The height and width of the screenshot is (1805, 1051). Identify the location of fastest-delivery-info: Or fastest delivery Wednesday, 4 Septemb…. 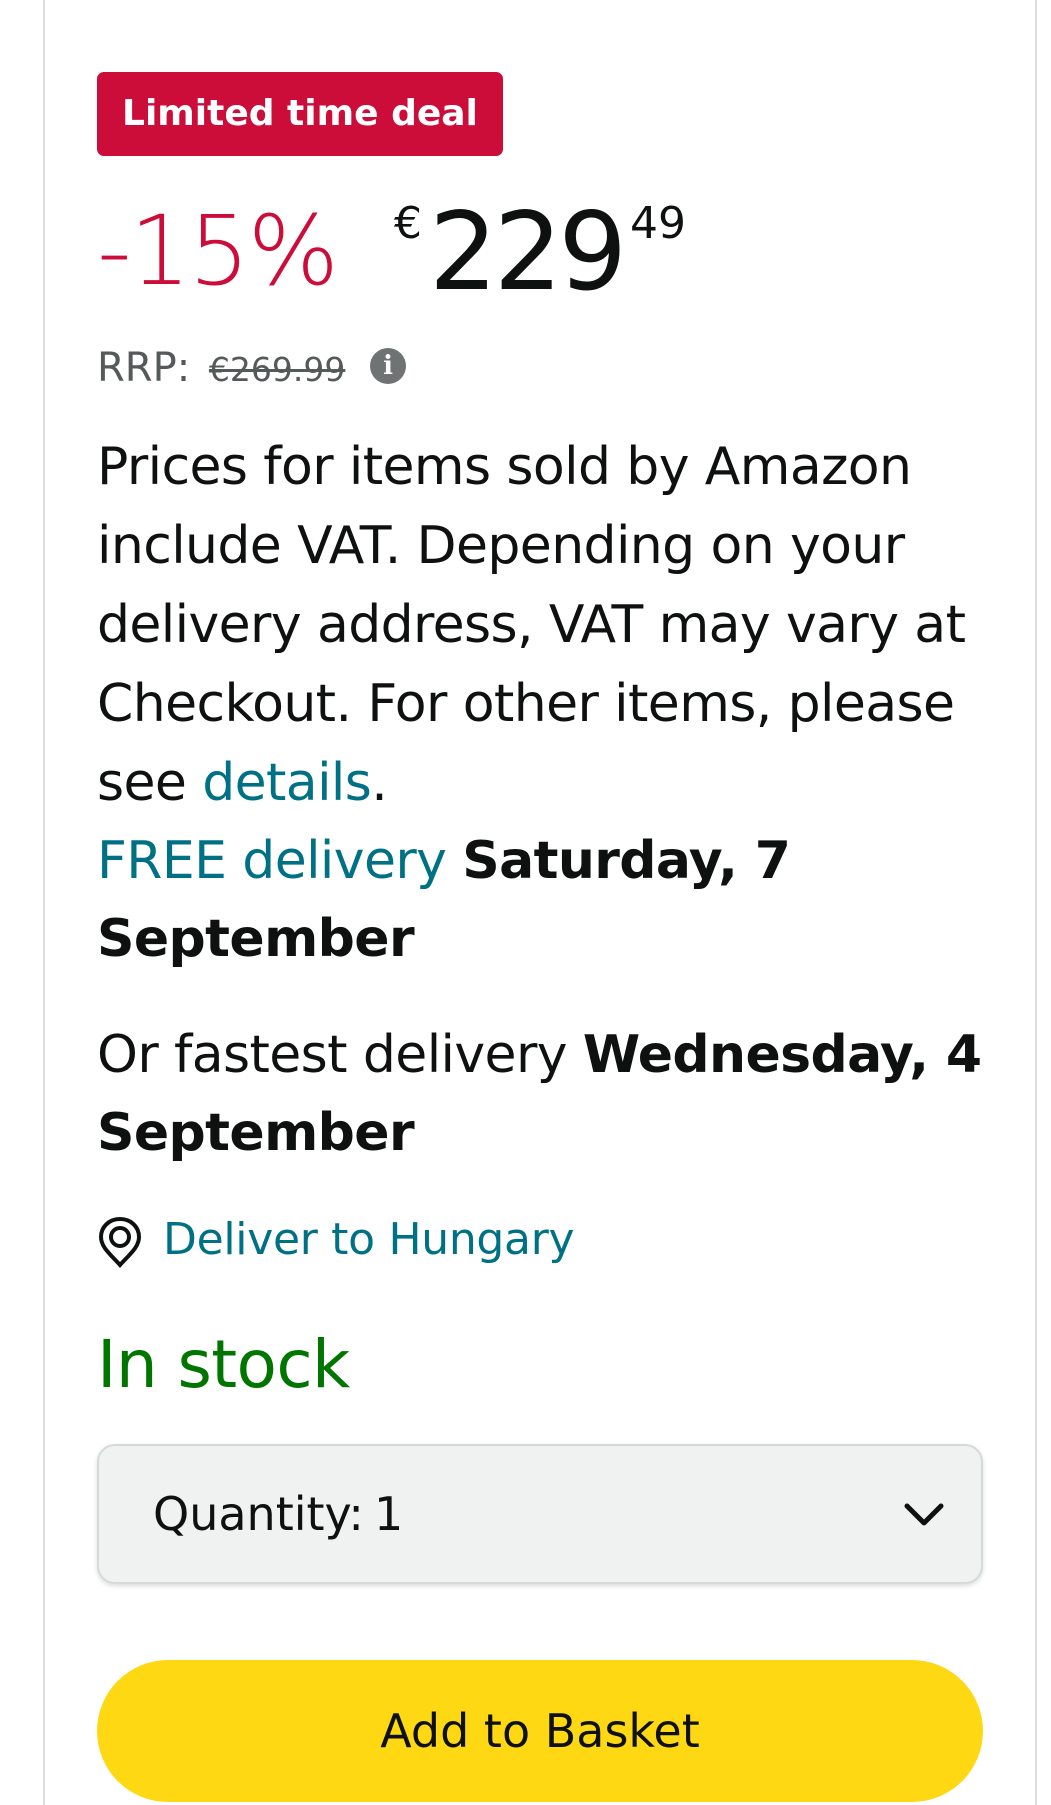
(547, 1094).